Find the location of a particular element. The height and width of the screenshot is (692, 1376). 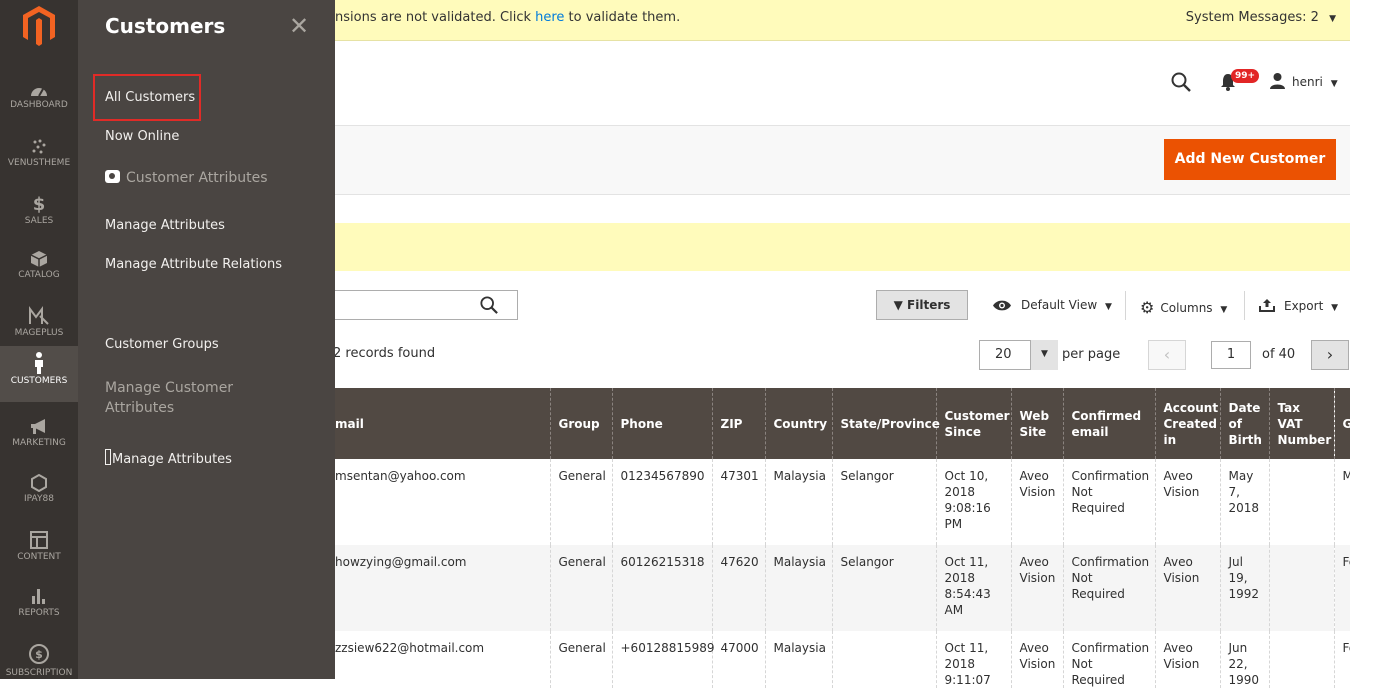

column-header-account-created-in: Account Created in is located at coordinates (1187, 423).